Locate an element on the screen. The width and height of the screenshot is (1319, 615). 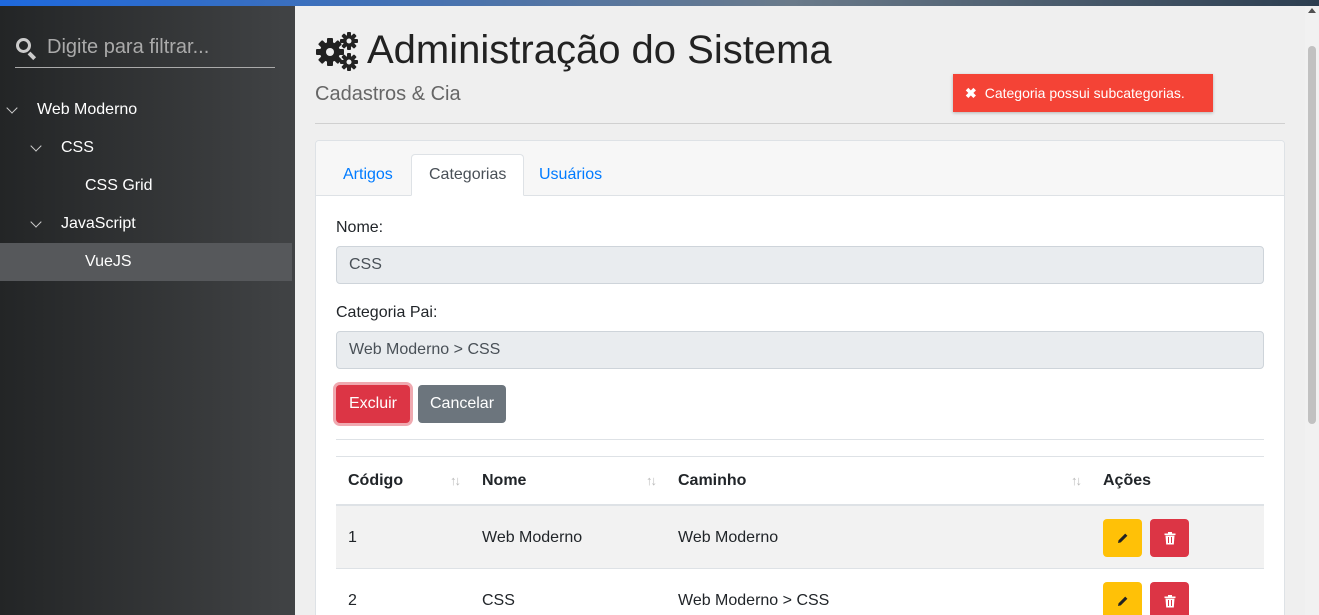
tree-item-label: CSS is located at coordinates (77, 147).